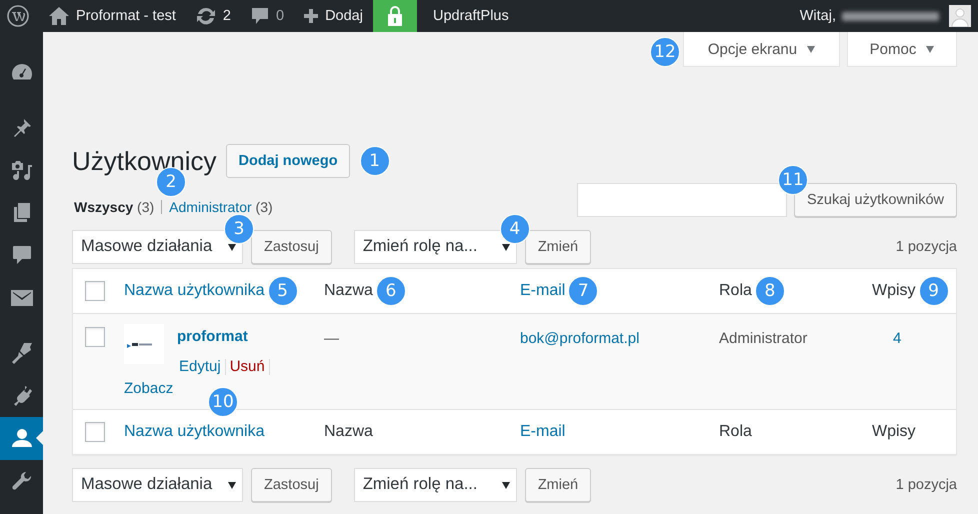 This screenshot has width=978, height=514. I want to click on add-new-button: Dodaj nowego, so click(288, 161).